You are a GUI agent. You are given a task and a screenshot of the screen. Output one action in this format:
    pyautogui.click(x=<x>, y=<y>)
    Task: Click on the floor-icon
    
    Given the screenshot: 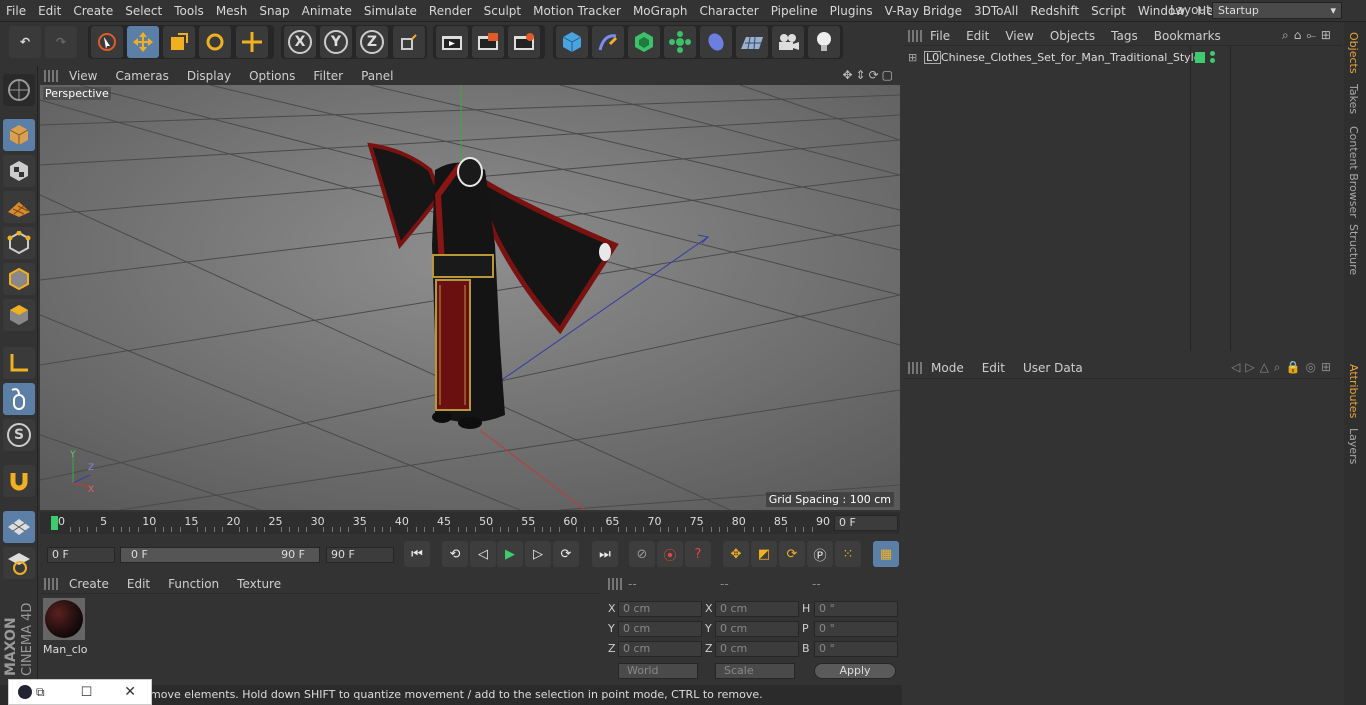 What is the action you would take?
    pyautogui.click(x=752, y=42)
    